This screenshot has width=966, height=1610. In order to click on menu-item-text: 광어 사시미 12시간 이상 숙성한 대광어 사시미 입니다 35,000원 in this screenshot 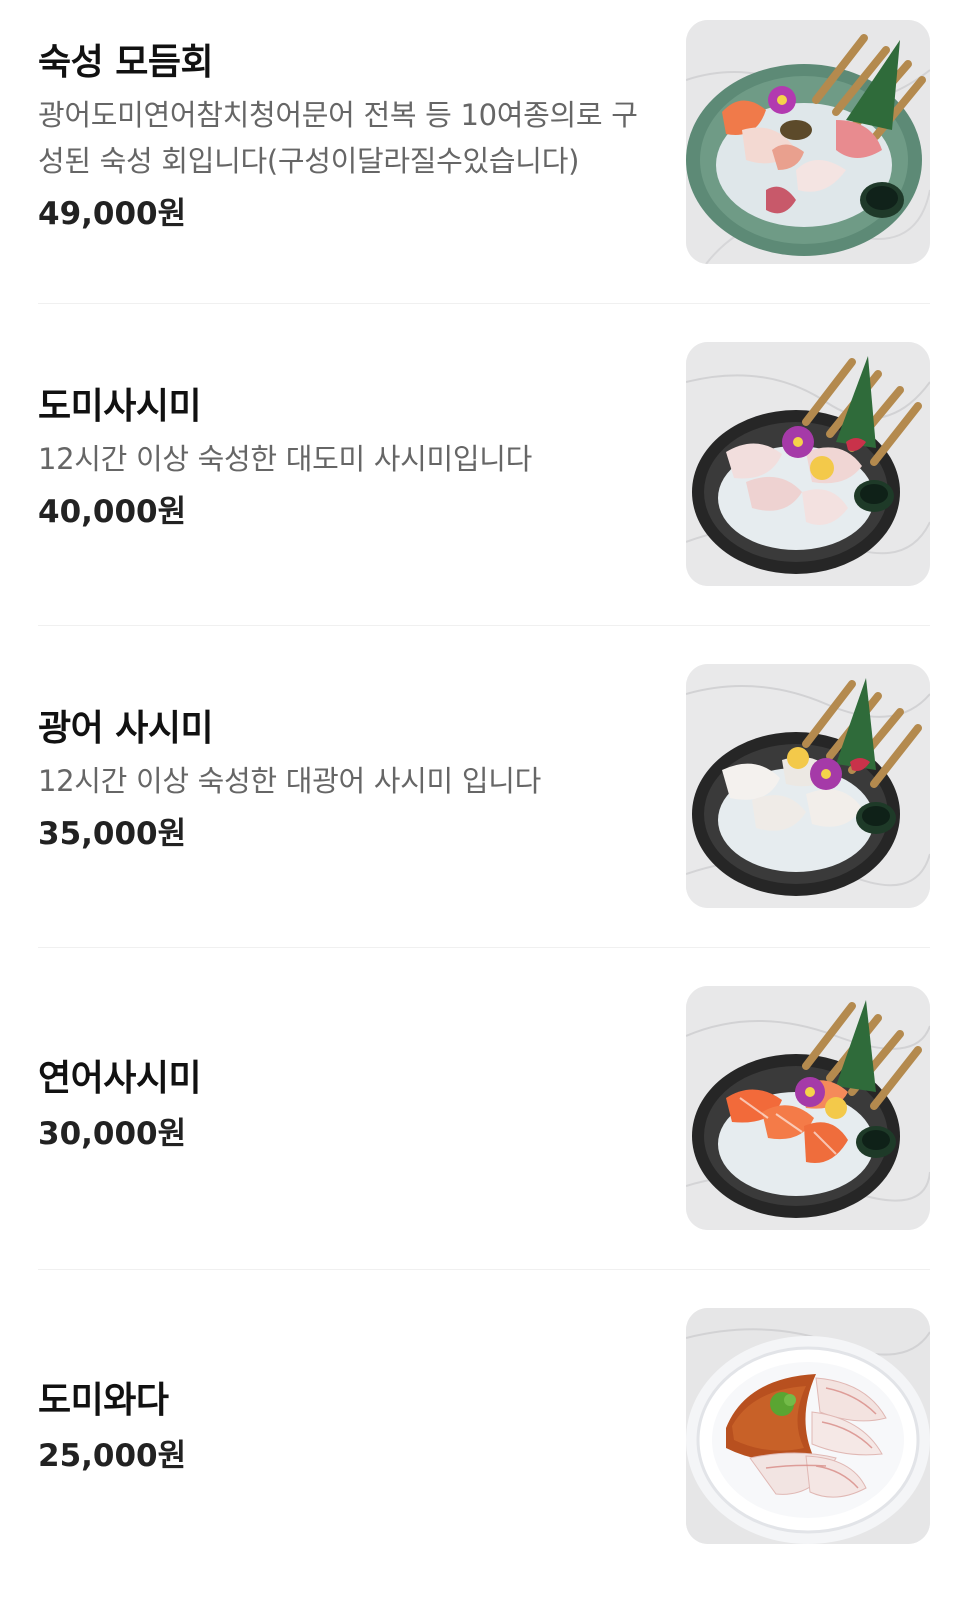, I will do `click(343, 780)`.